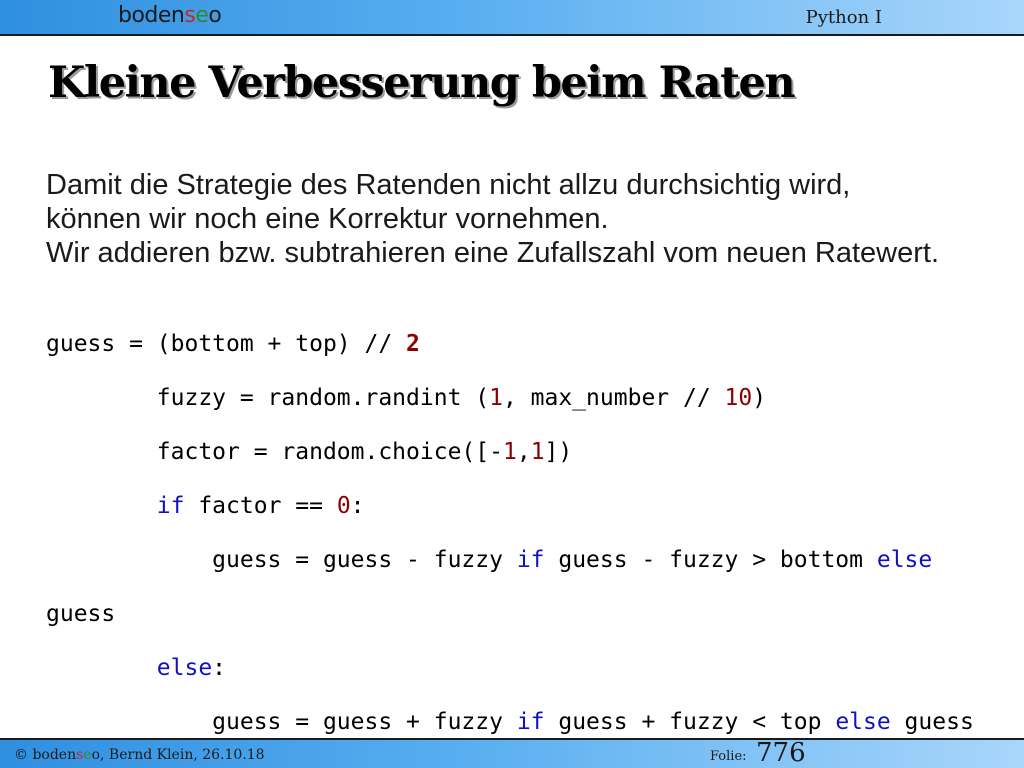 This screenshot has width=1024, height=768. I want to click on course-title: Python I, so click(843, 17).